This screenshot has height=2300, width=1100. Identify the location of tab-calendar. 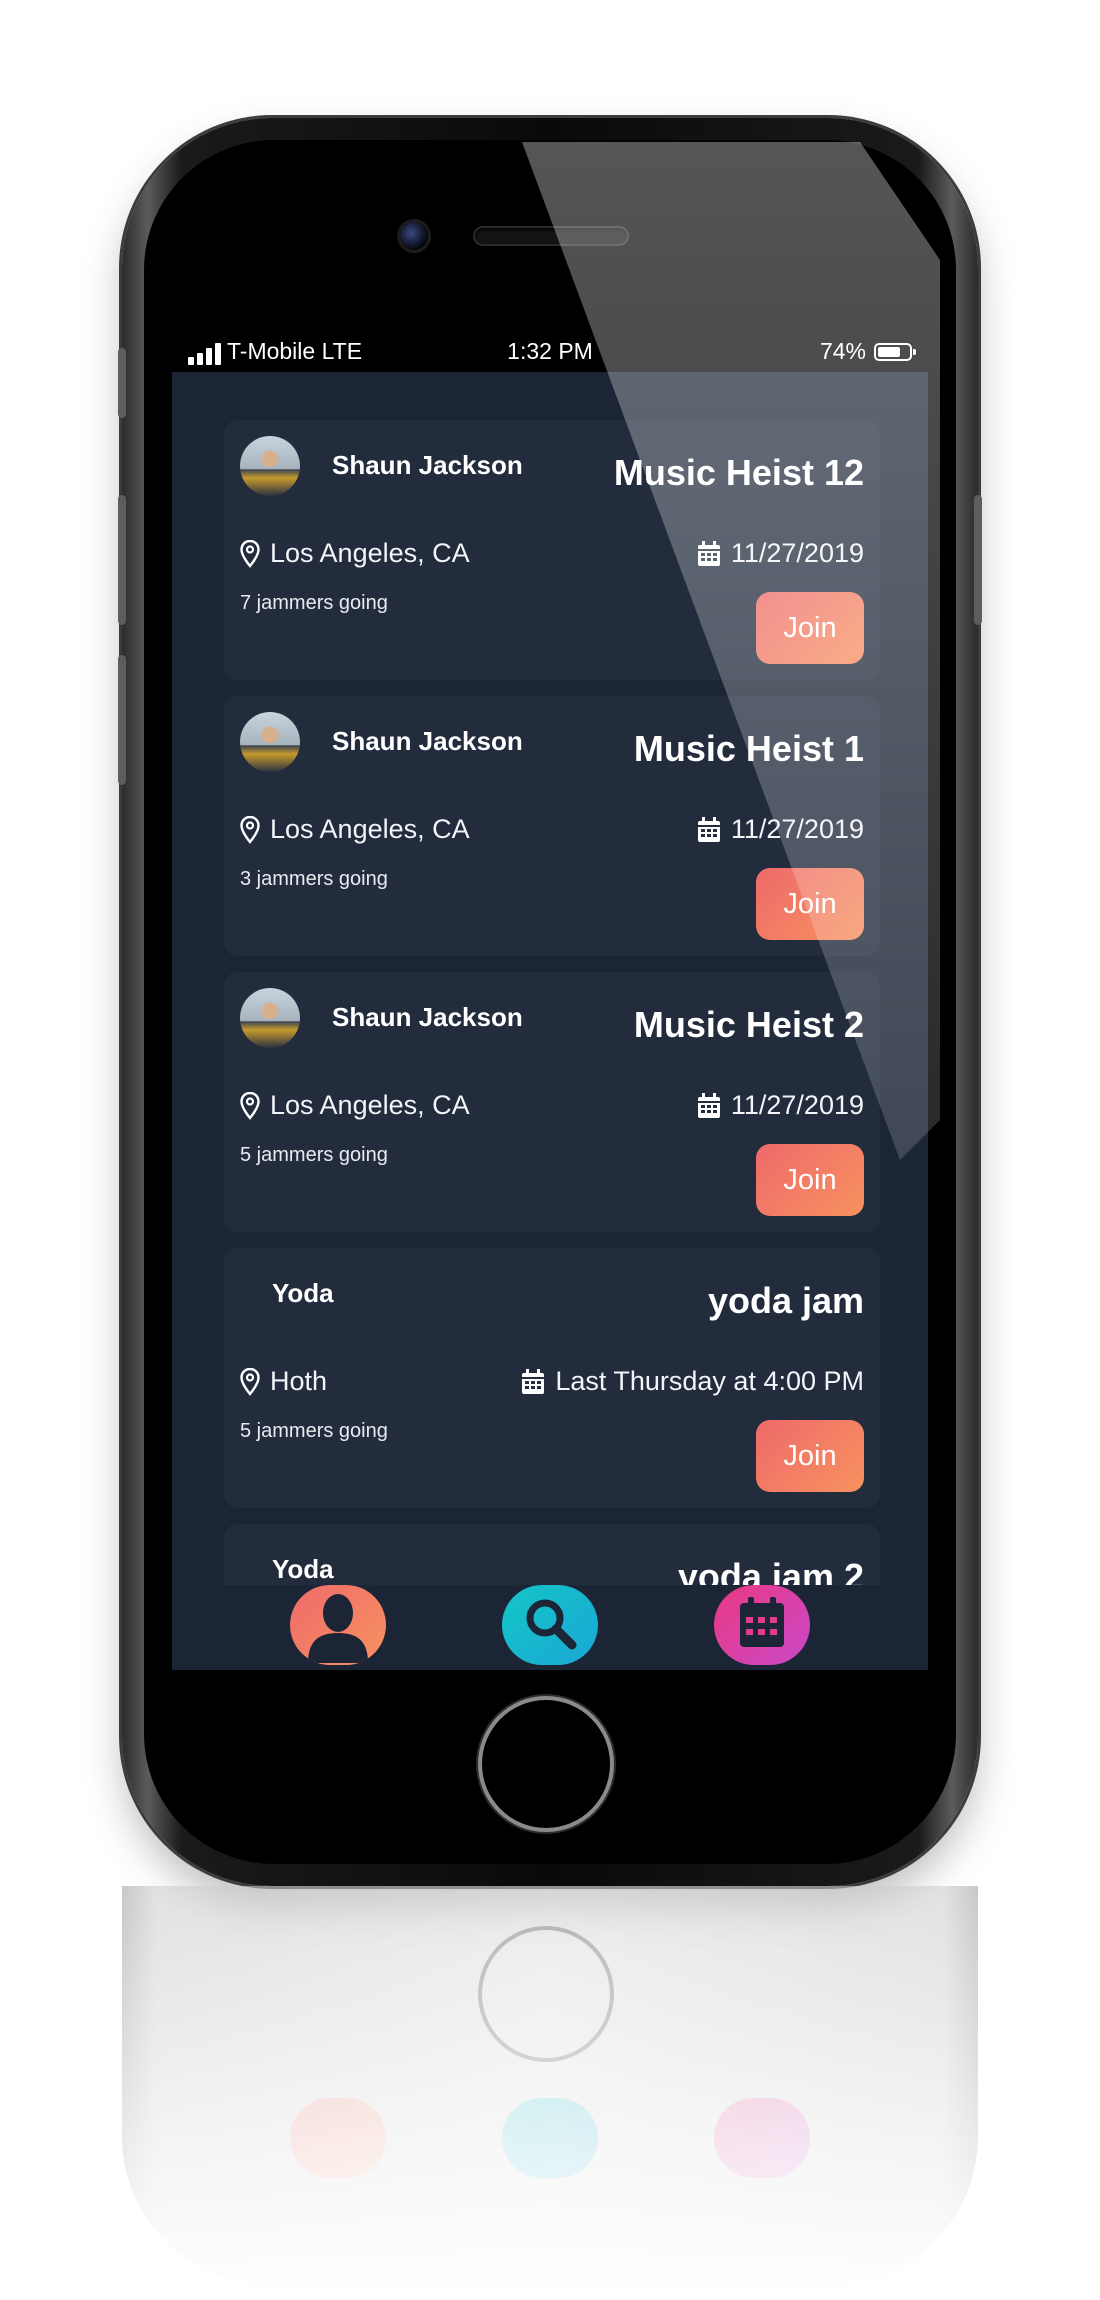
(762, 1625).